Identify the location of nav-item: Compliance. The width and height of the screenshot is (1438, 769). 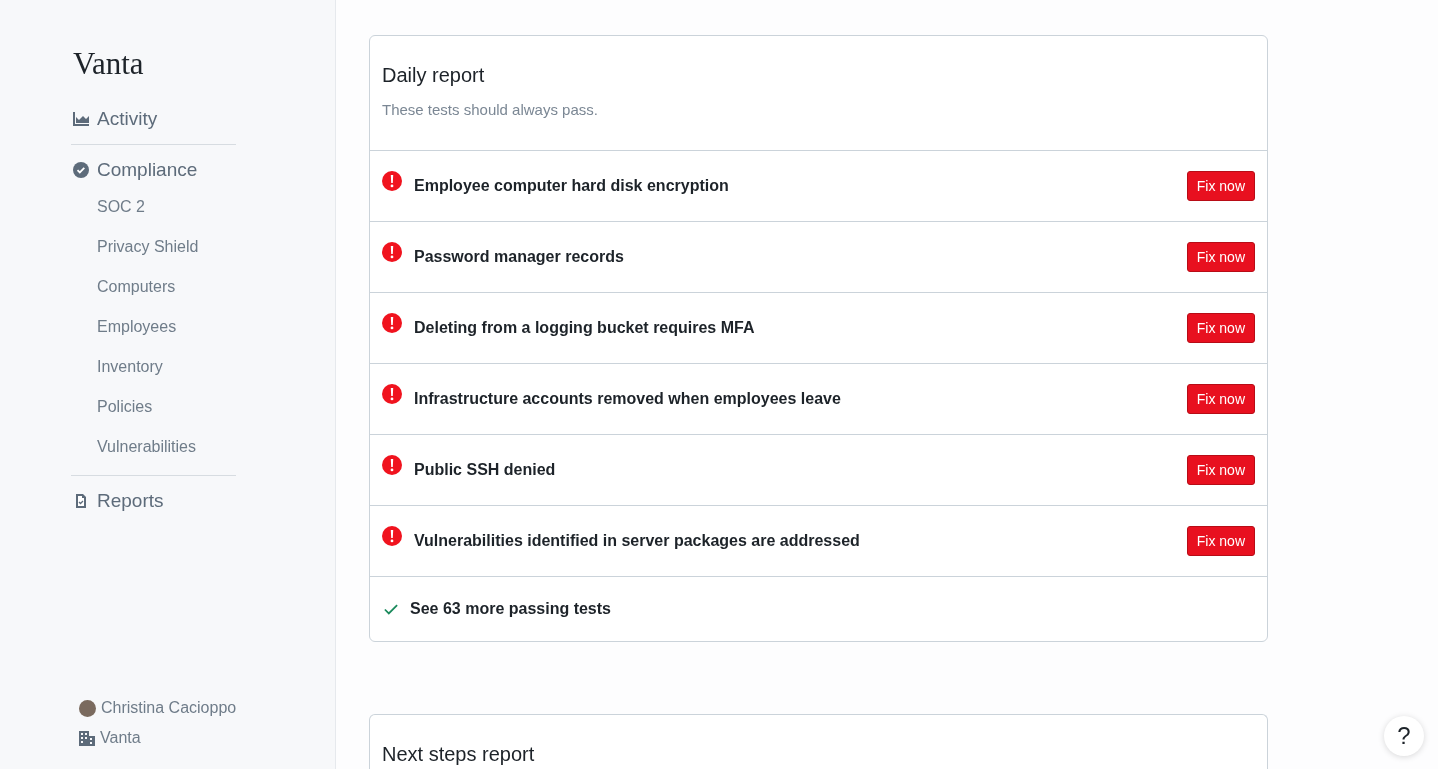
(203, 170).